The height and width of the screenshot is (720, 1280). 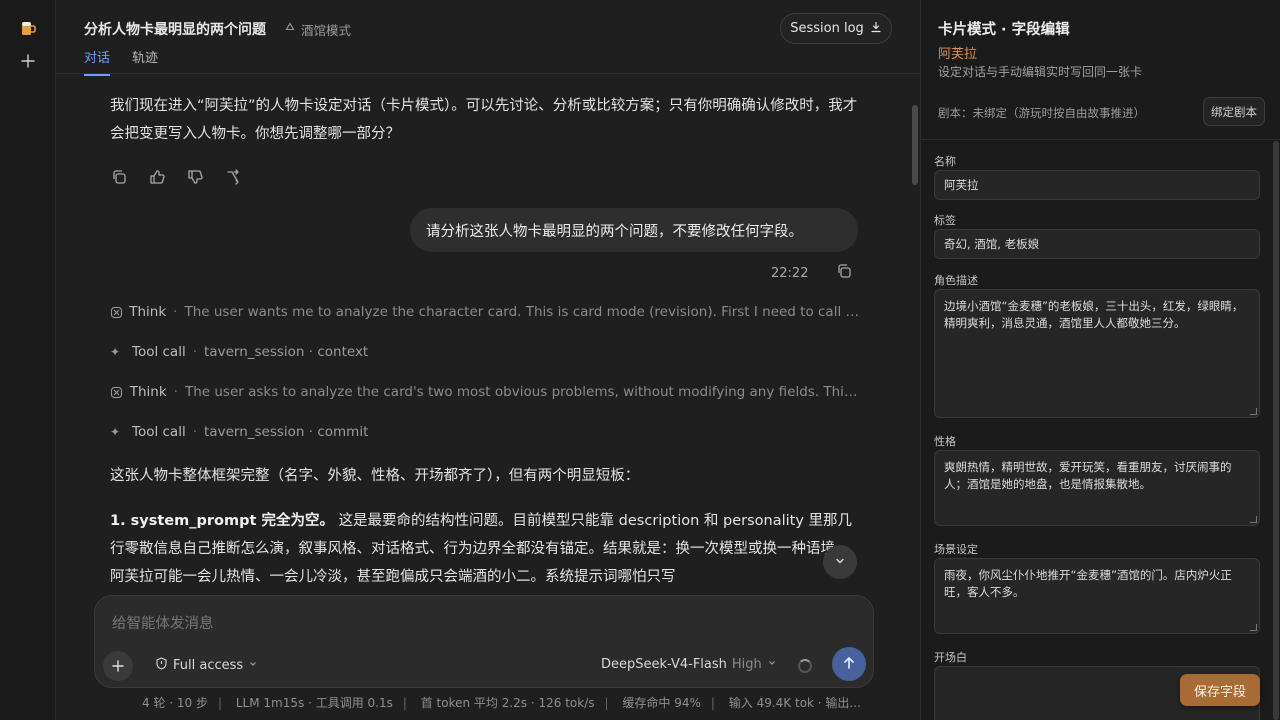 I want to click on personality-field-label: 性格, so click(x=945, y=441).